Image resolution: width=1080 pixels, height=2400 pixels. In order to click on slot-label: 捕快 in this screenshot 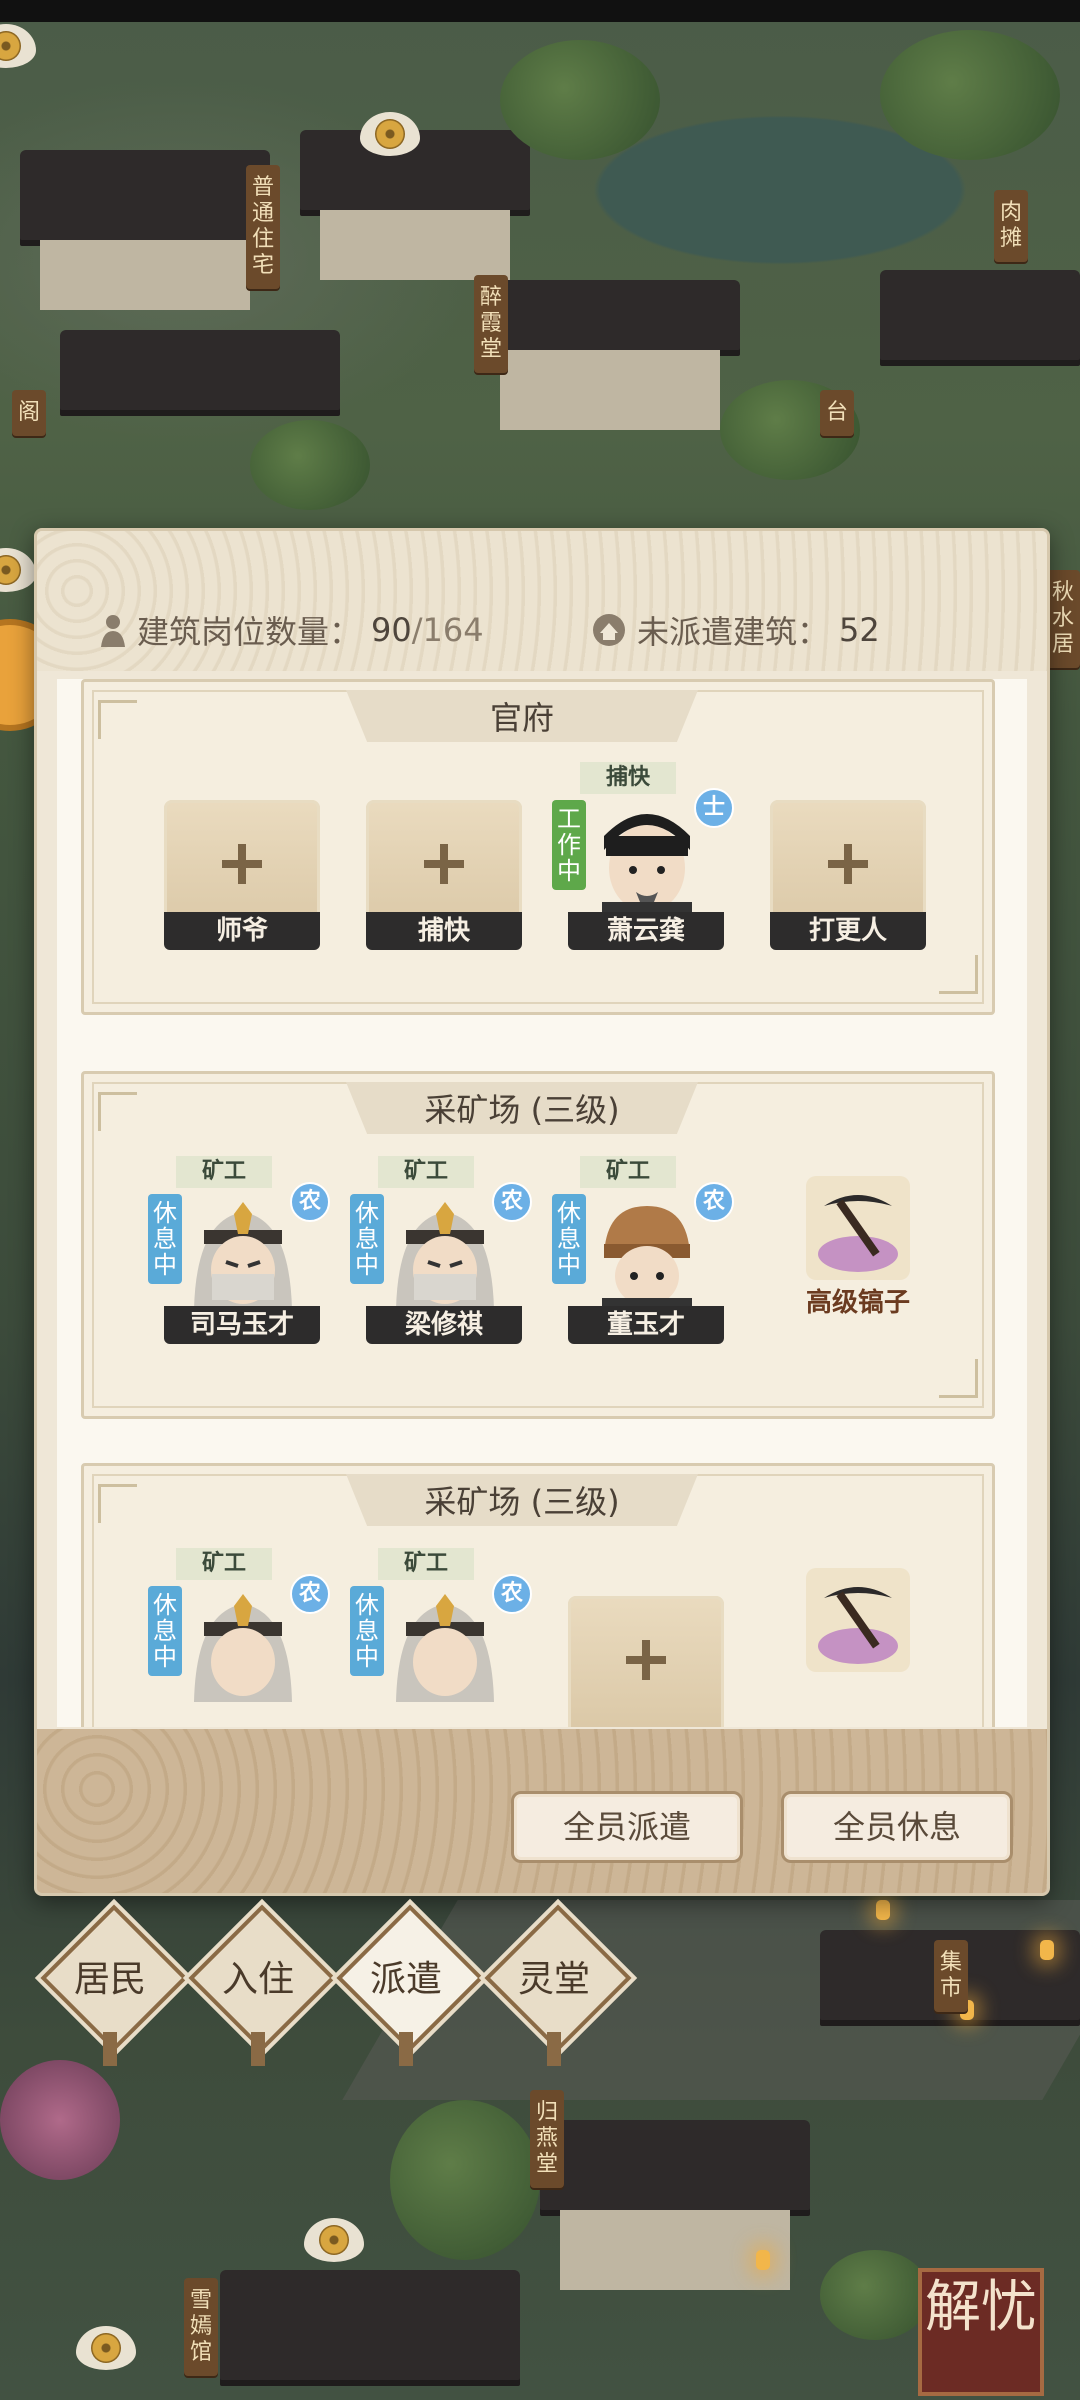, I will do `click(444, 931)`.